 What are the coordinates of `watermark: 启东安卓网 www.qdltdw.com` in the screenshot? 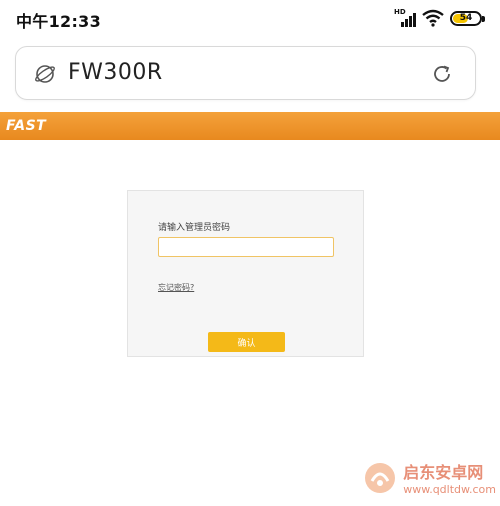 It's located at (429, 477).